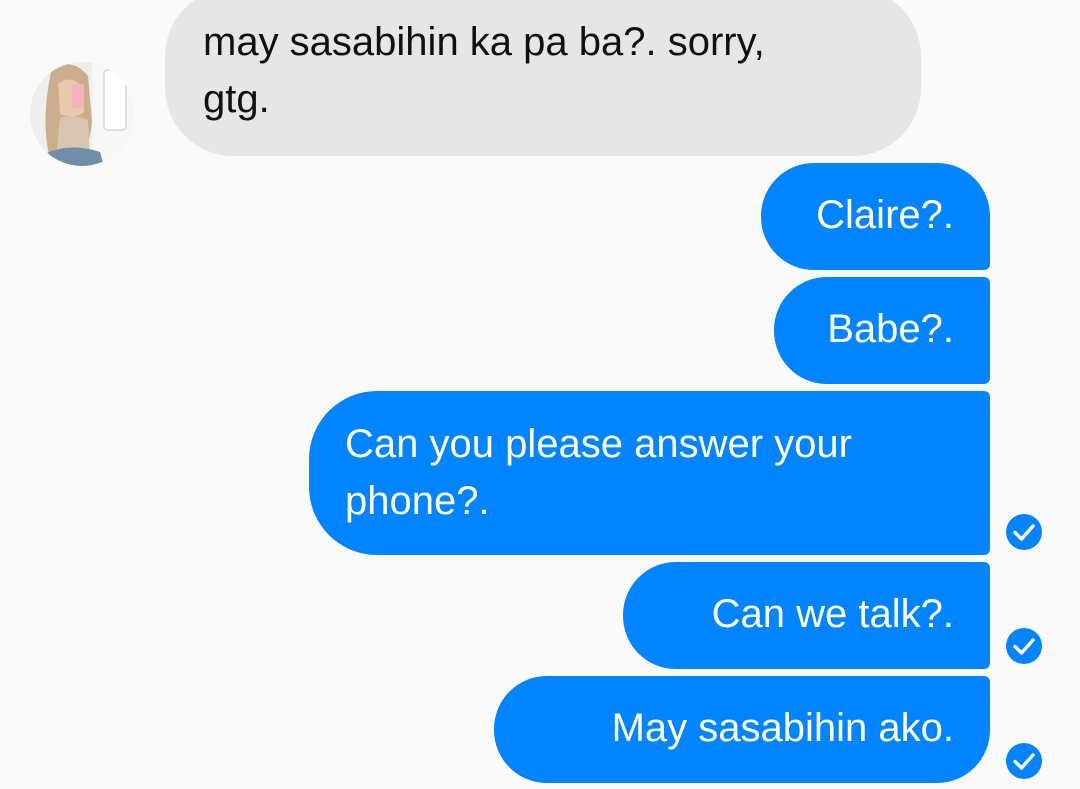 This screenshot has width=1080, height=789. What do you see at coordinates (882, 330) in the screenshot?
I see `outgoing-message-bubble: Babe?.` at bounding box center [882, 330].